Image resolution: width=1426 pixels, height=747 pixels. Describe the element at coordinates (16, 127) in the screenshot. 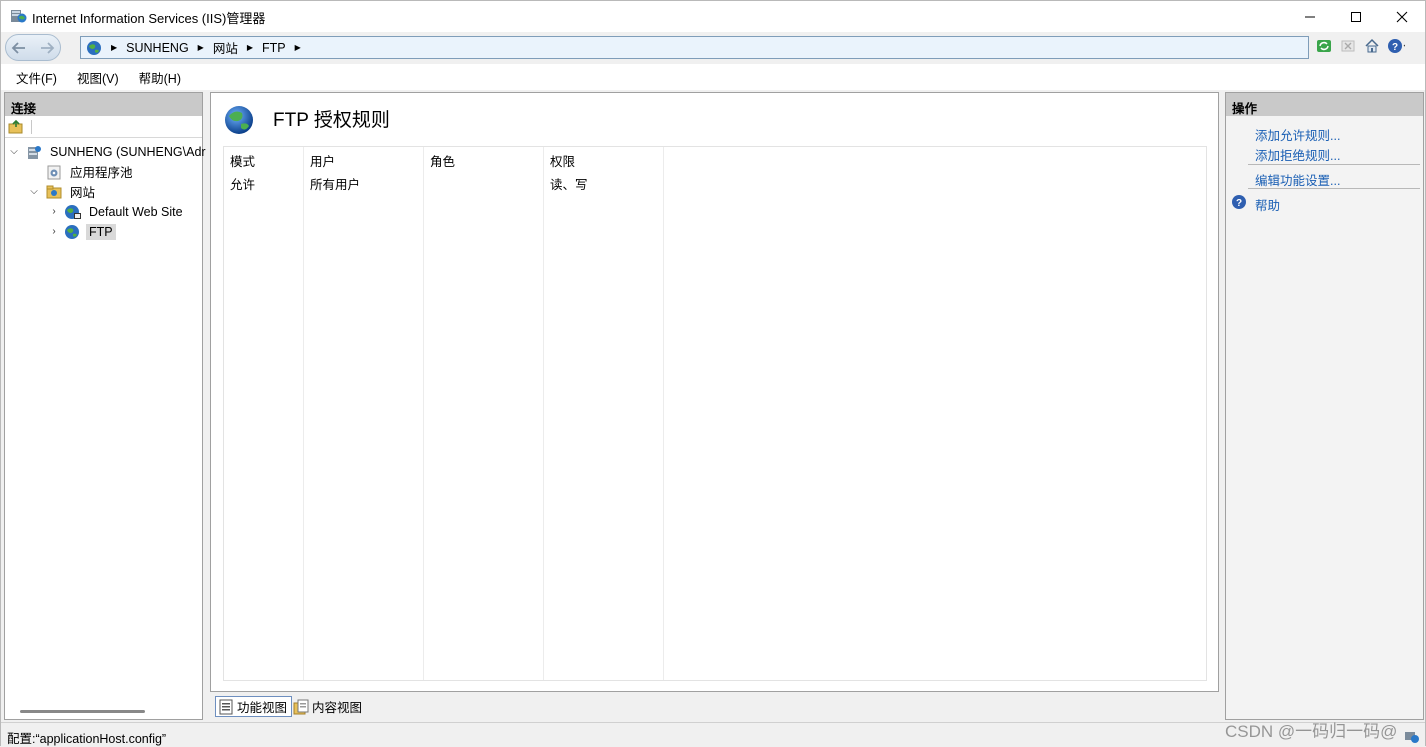

I see `connect-icon` at that location.